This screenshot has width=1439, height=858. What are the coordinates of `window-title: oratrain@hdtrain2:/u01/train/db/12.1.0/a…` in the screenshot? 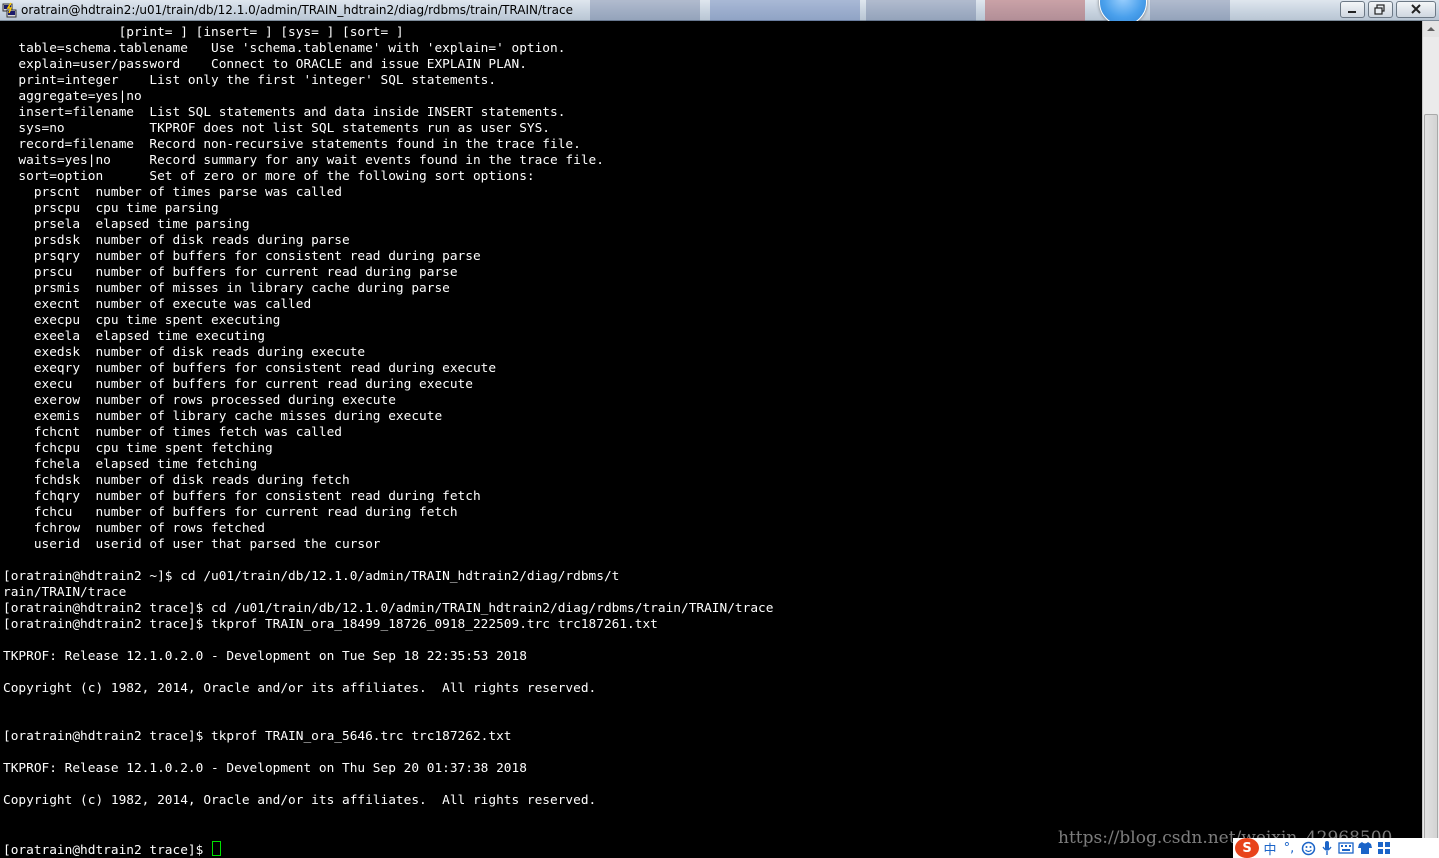 It's located at (297, 10).